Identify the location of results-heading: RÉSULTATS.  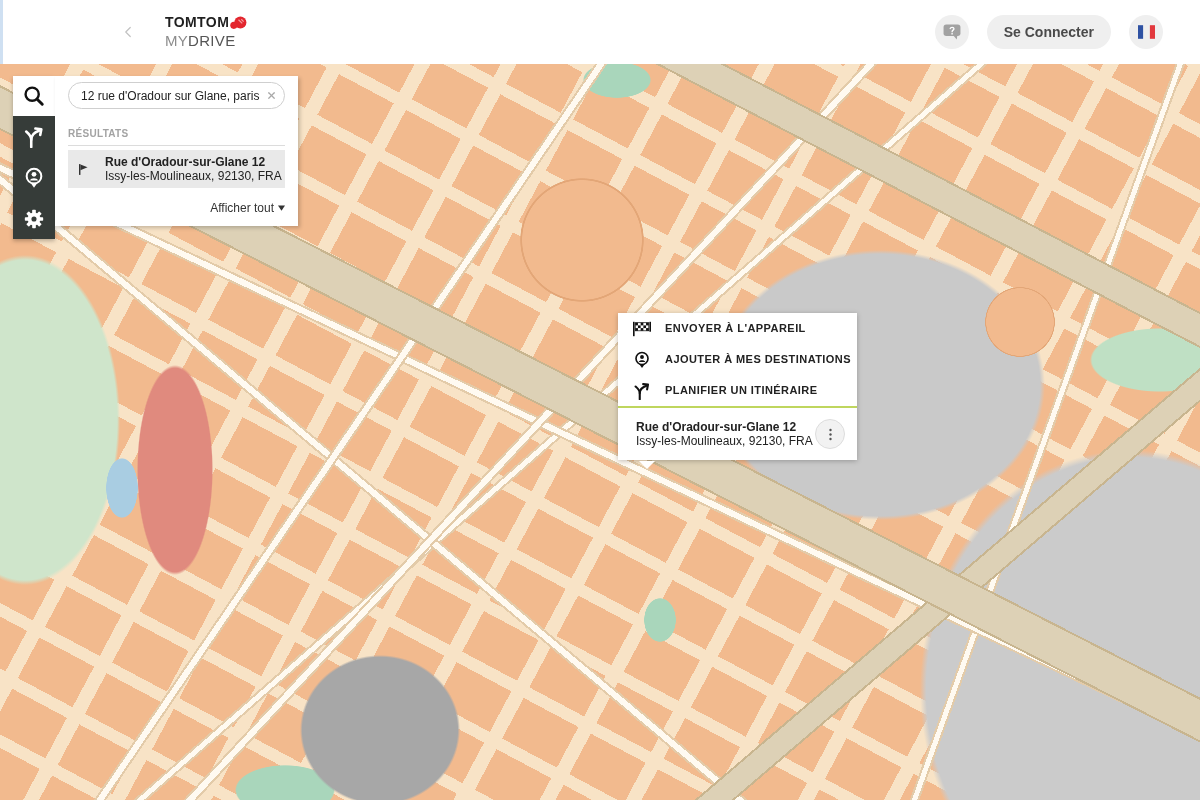
(98, 134).